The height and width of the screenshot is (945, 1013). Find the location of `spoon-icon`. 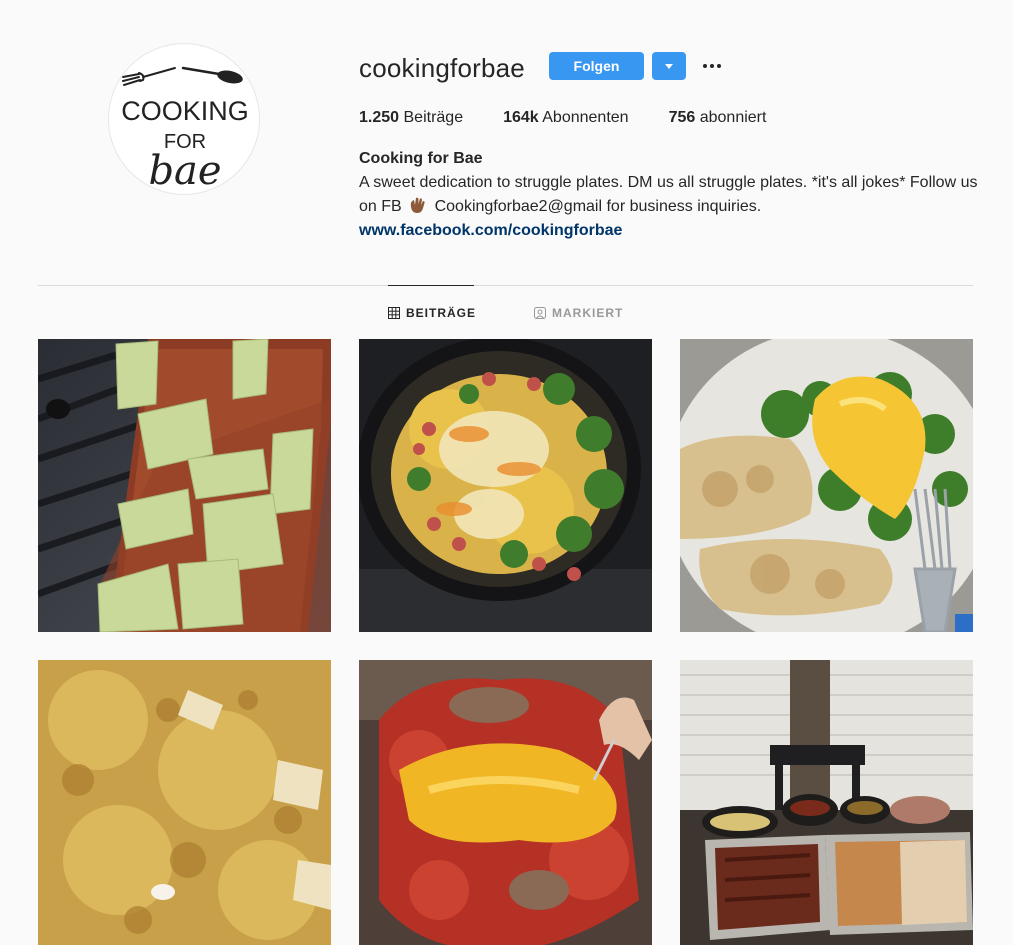

spoon-icon is located at coordinates (212, 75).